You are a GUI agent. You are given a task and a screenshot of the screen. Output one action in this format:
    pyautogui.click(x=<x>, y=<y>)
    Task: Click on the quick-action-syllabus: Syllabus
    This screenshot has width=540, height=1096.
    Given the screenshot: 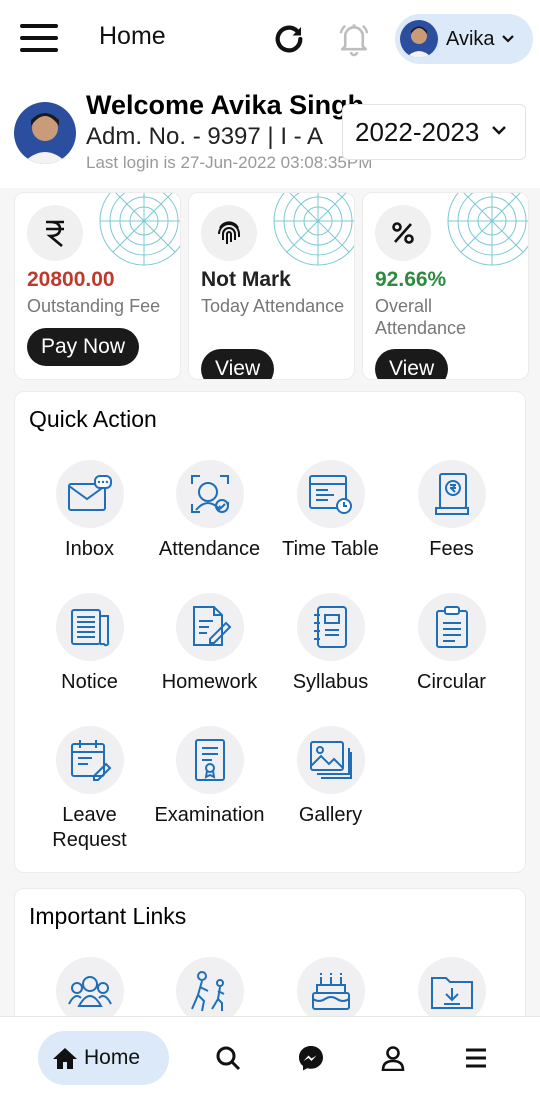 What is the action you would take?
    pyautogui.click(x=330, y=644)
    